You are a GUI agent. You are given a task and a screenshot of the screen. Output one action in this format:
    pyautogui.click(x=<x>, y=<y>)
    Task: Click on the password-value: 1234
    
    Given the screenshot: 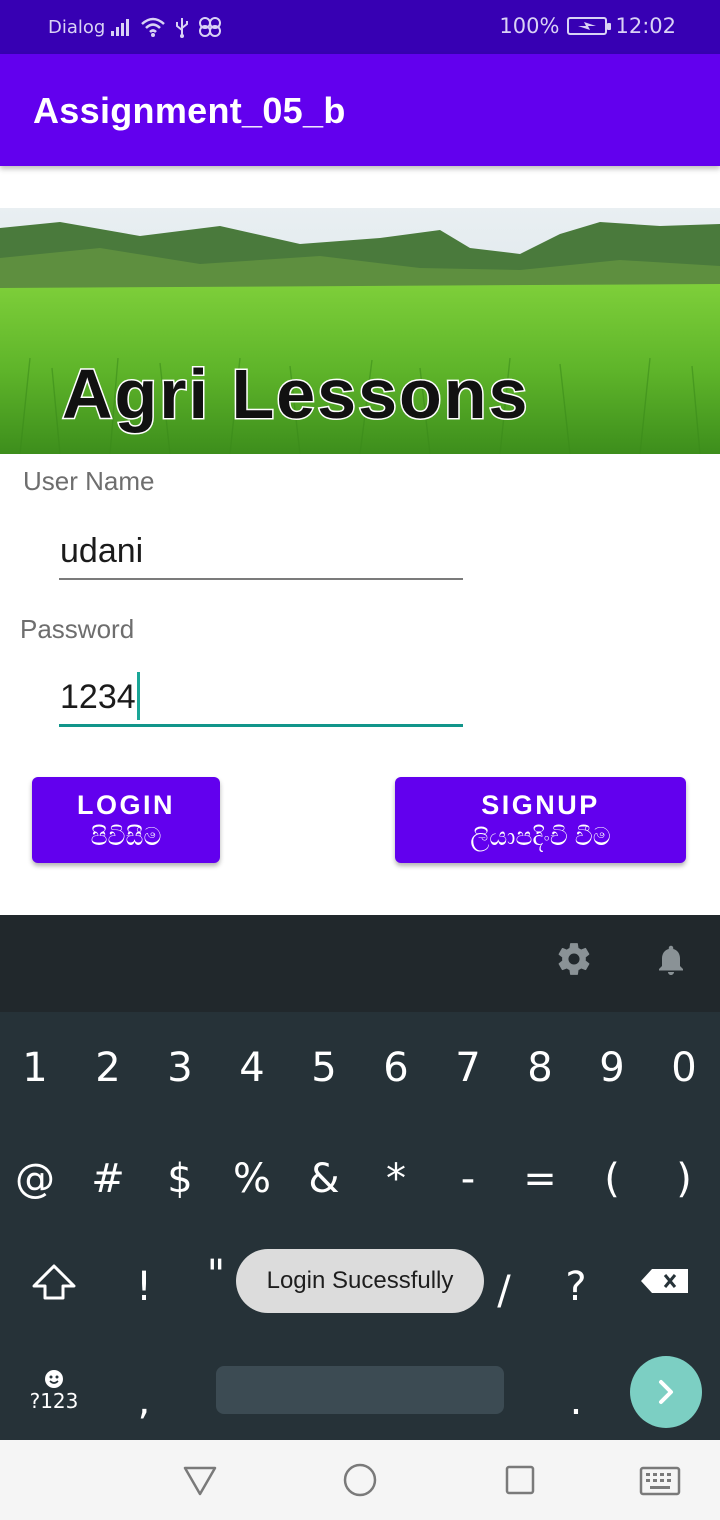 What is the action you would take?
    pyautogui.click(x=98, y=696)
    